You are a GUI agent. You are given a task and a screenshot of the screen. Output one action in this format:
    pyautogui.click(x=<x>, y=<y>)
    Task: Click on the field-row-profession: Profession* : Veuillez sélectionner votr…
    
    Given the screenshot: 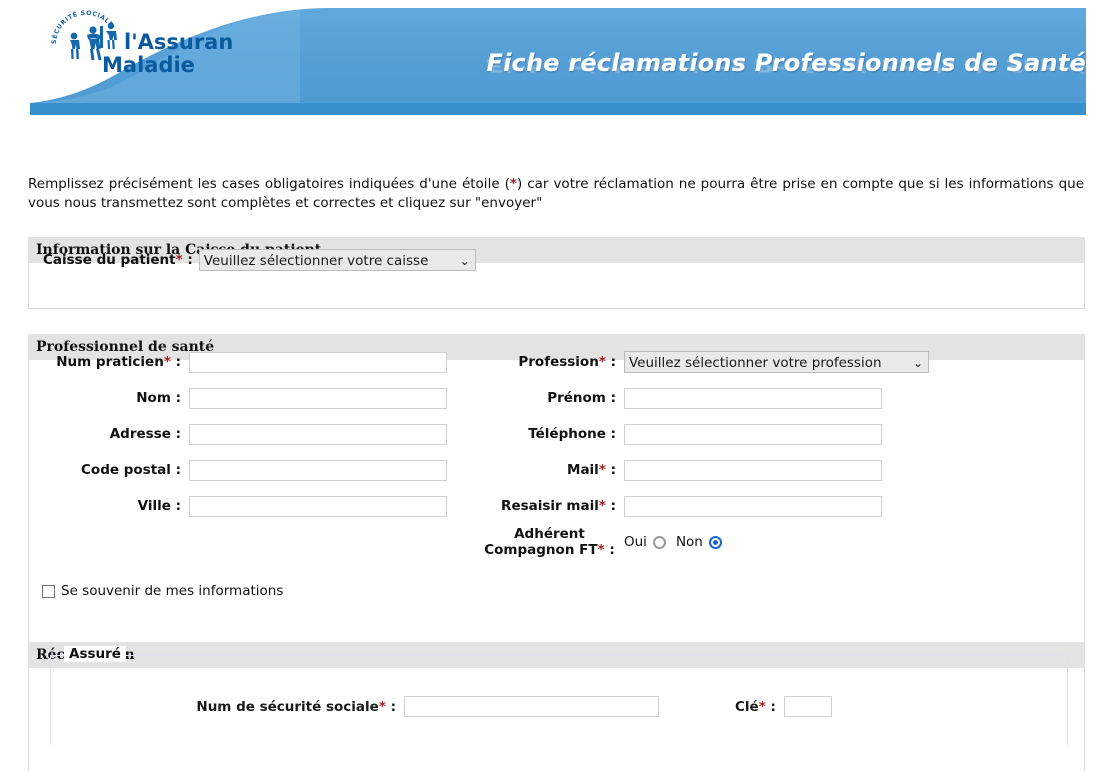 What is the action you would take?
    pyautogui.click(x=706, y=362)
    